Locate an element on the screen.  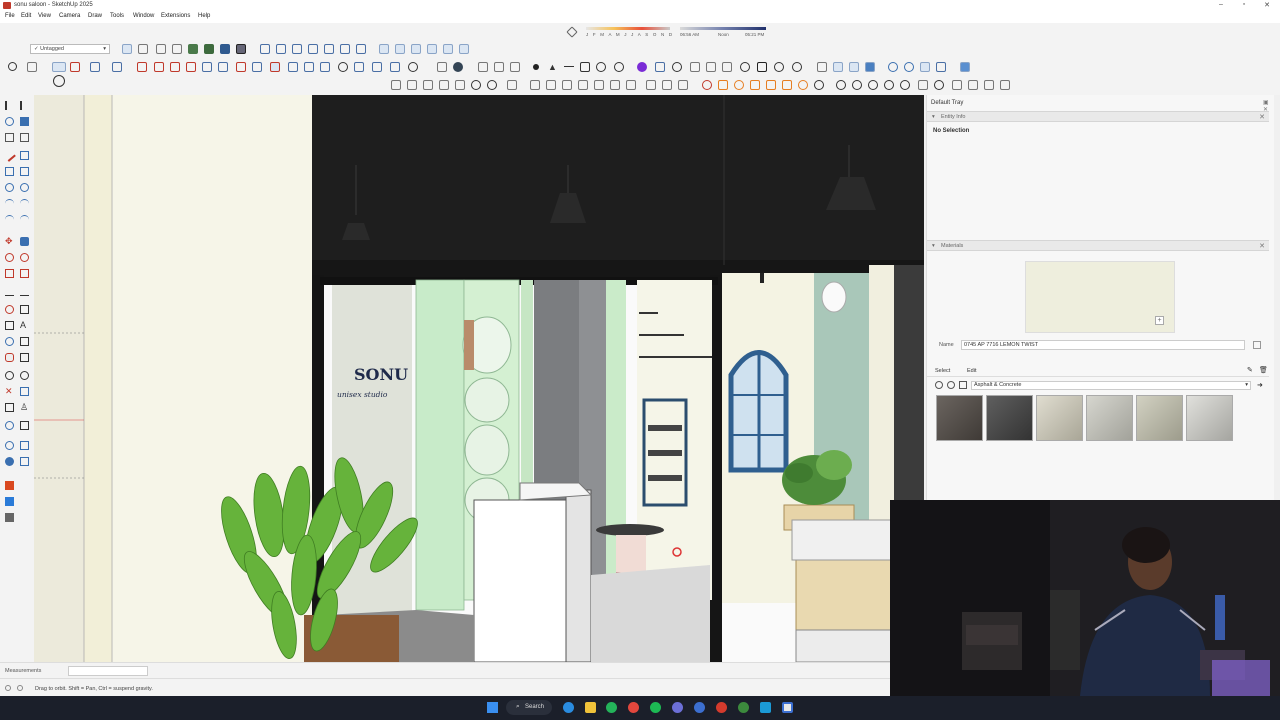
sketchup-blue-icon is located at coordinates (9, 501).